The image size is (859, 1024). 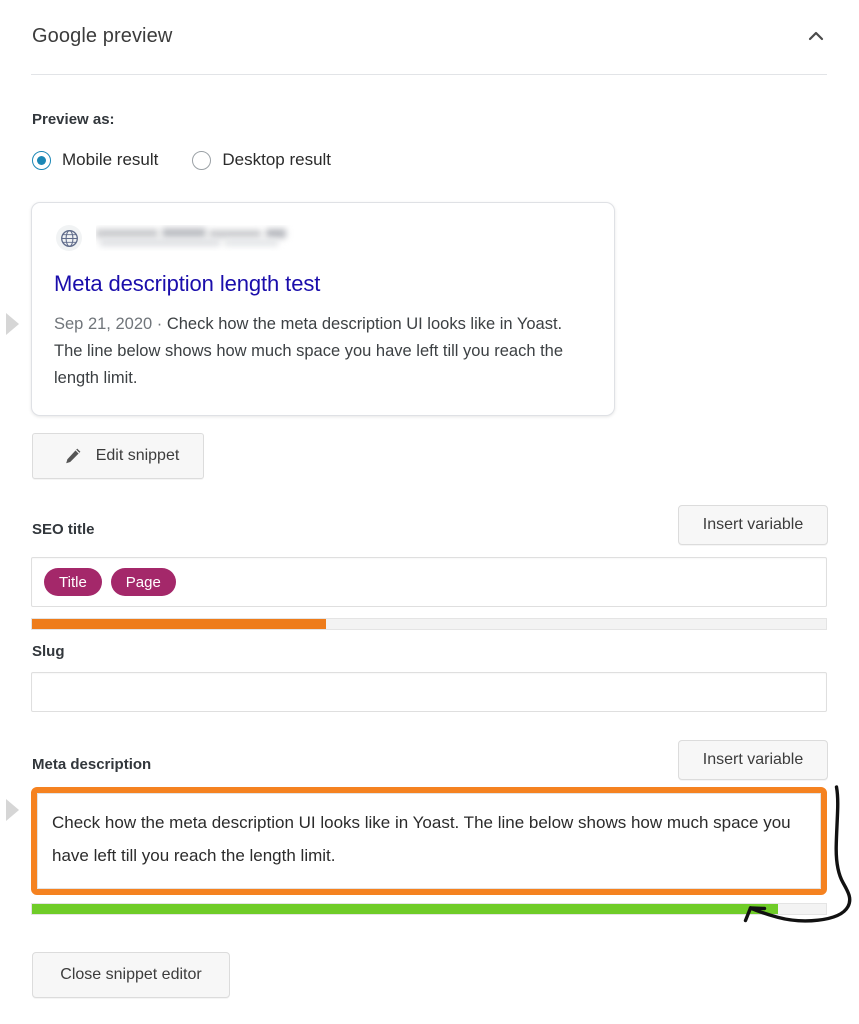 I want to click on insert-variable-label-meta-description: Insert variable, so click(x=753, y=759).